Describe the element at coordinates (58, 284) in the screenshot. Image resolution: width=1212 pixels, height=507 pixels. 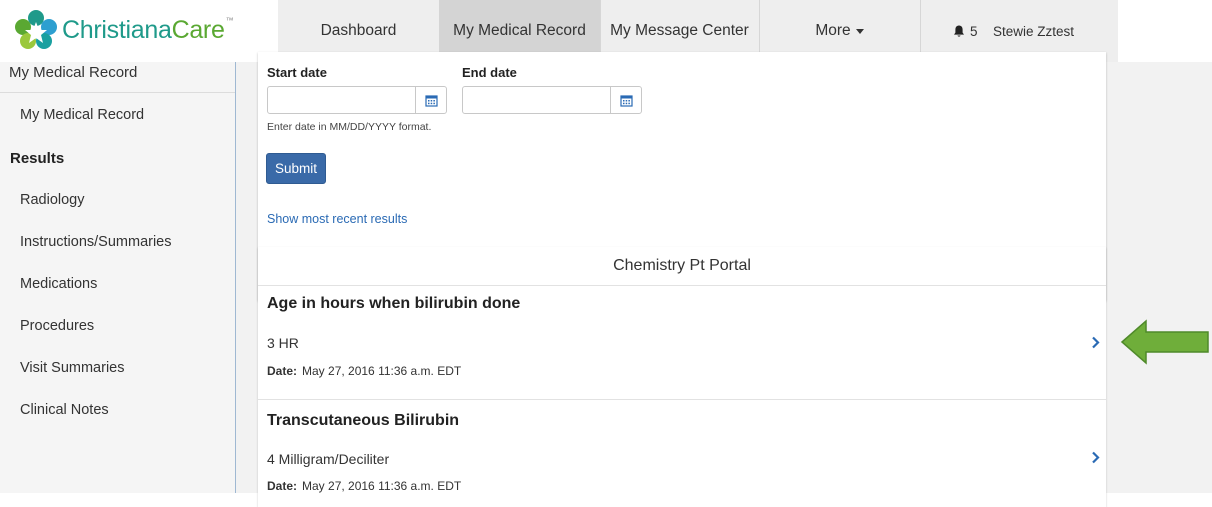
I see `sidebar-item-medications: Medications` at that location.